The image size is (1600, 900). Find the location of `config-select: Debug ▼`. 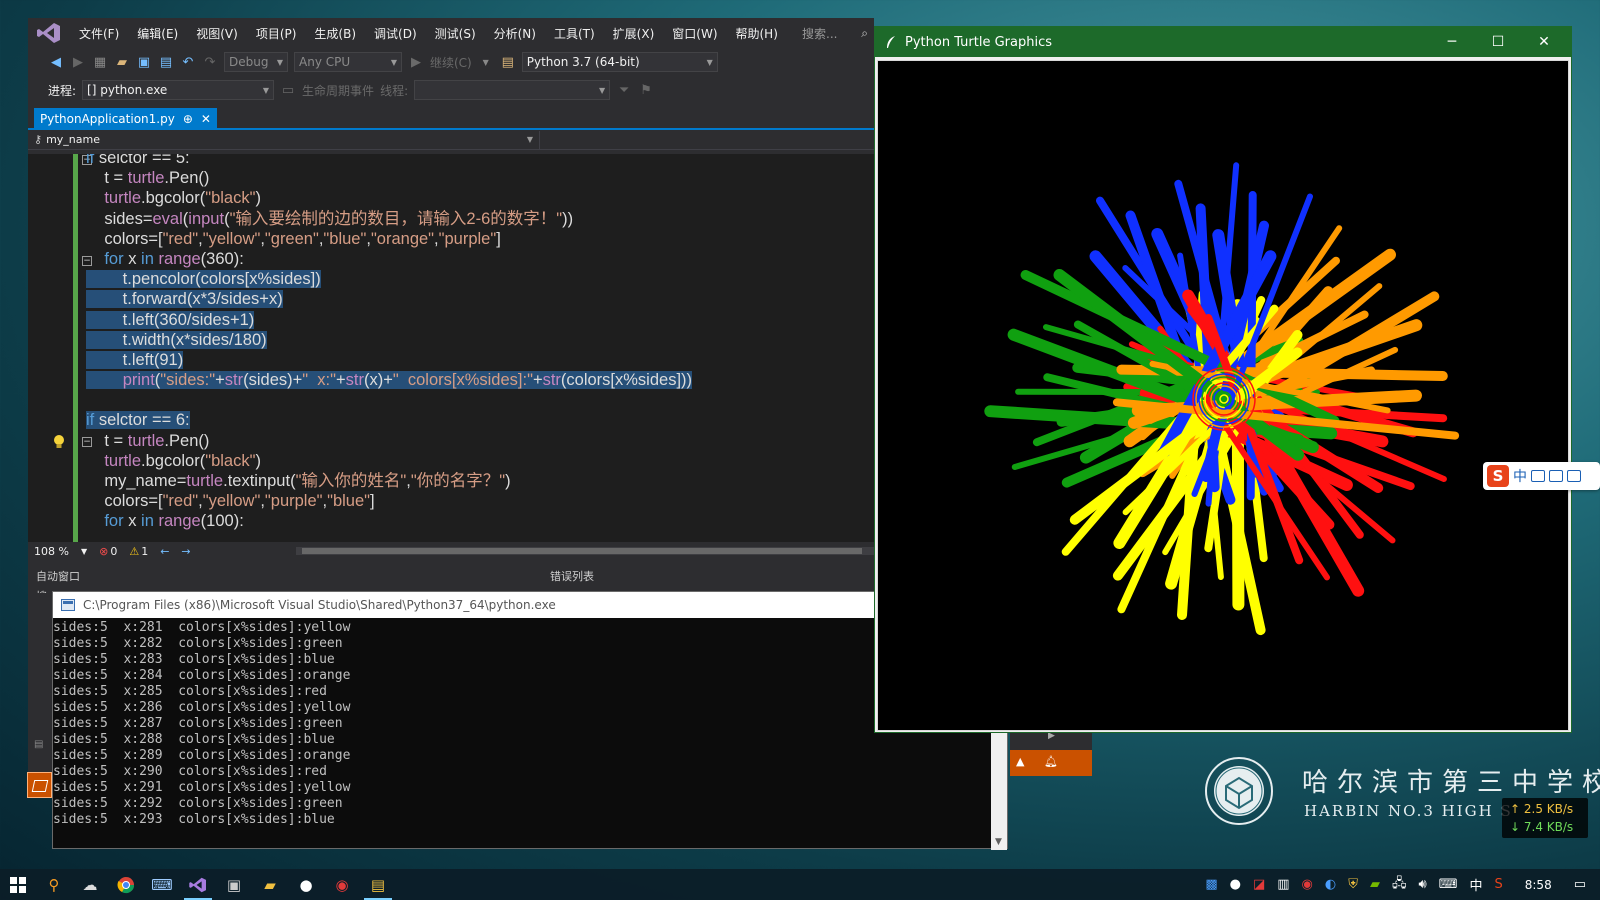

config-select: Debug ▼ is located at coordinates (256, 62).